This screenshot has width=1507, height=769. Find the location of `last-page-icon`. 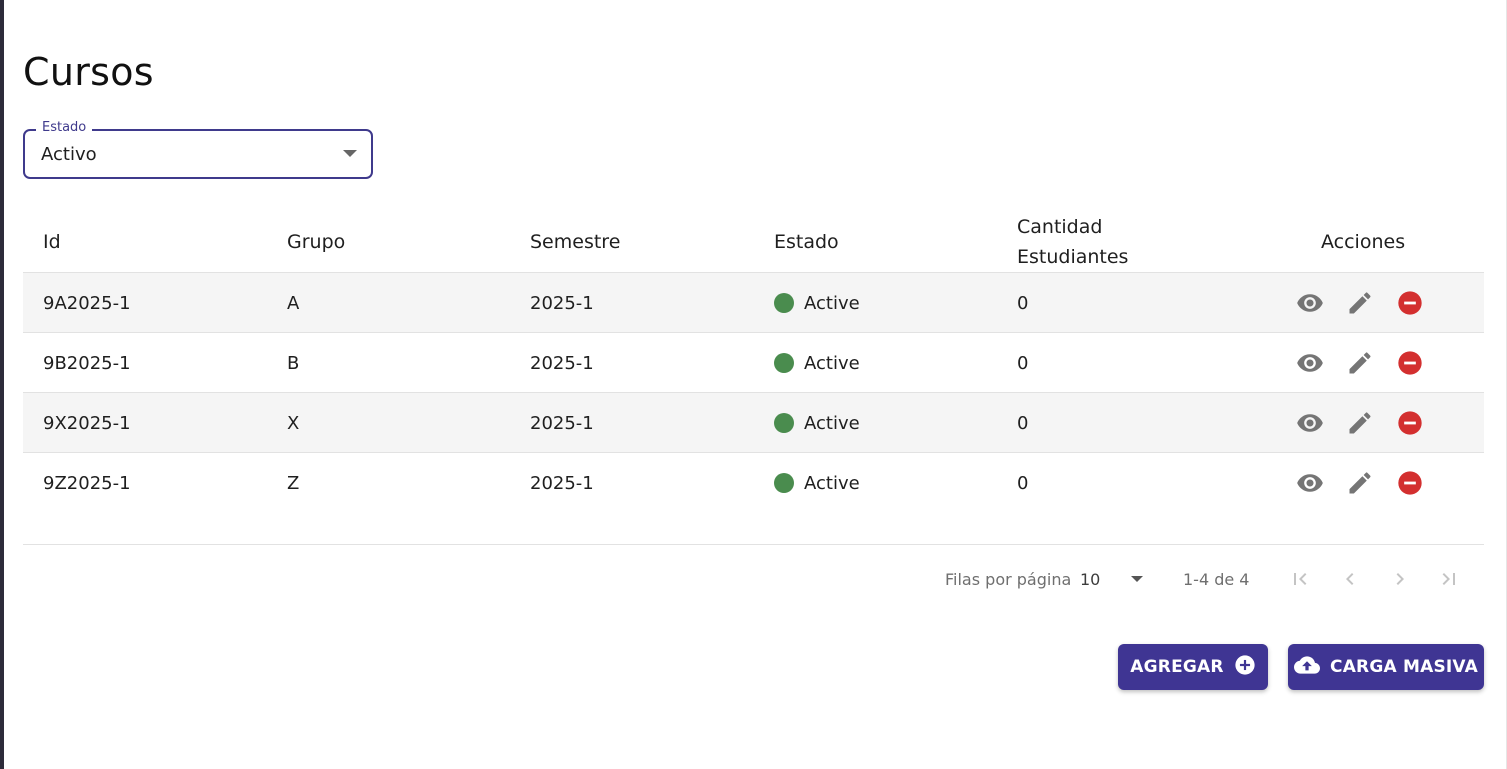

last-page-icon is located at coordinates (1449, 579).